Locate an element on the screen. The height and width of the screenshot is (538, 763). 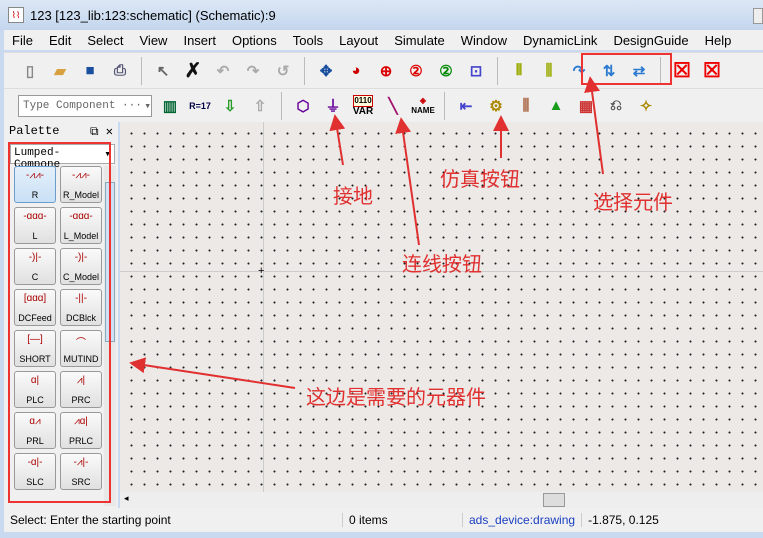
results-icon: ⎌ is located at coordinates (616, 106).